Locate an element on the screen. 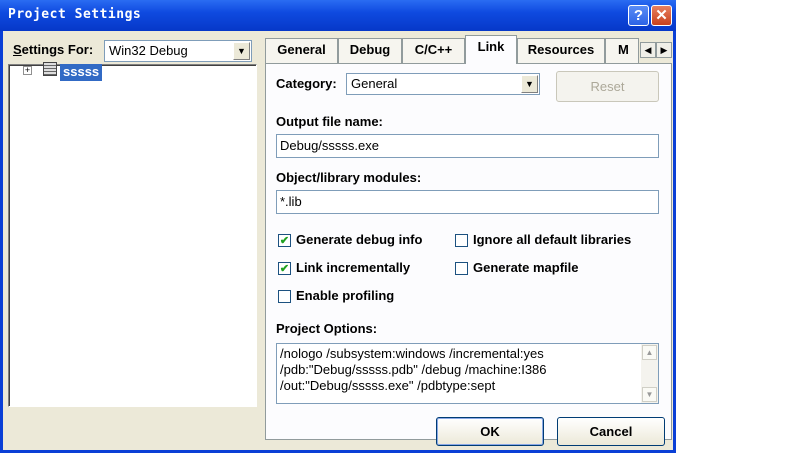 This screenshot has width=800, height=453. scroll-down-icon: ▼ is located at coordinates (649, 394).